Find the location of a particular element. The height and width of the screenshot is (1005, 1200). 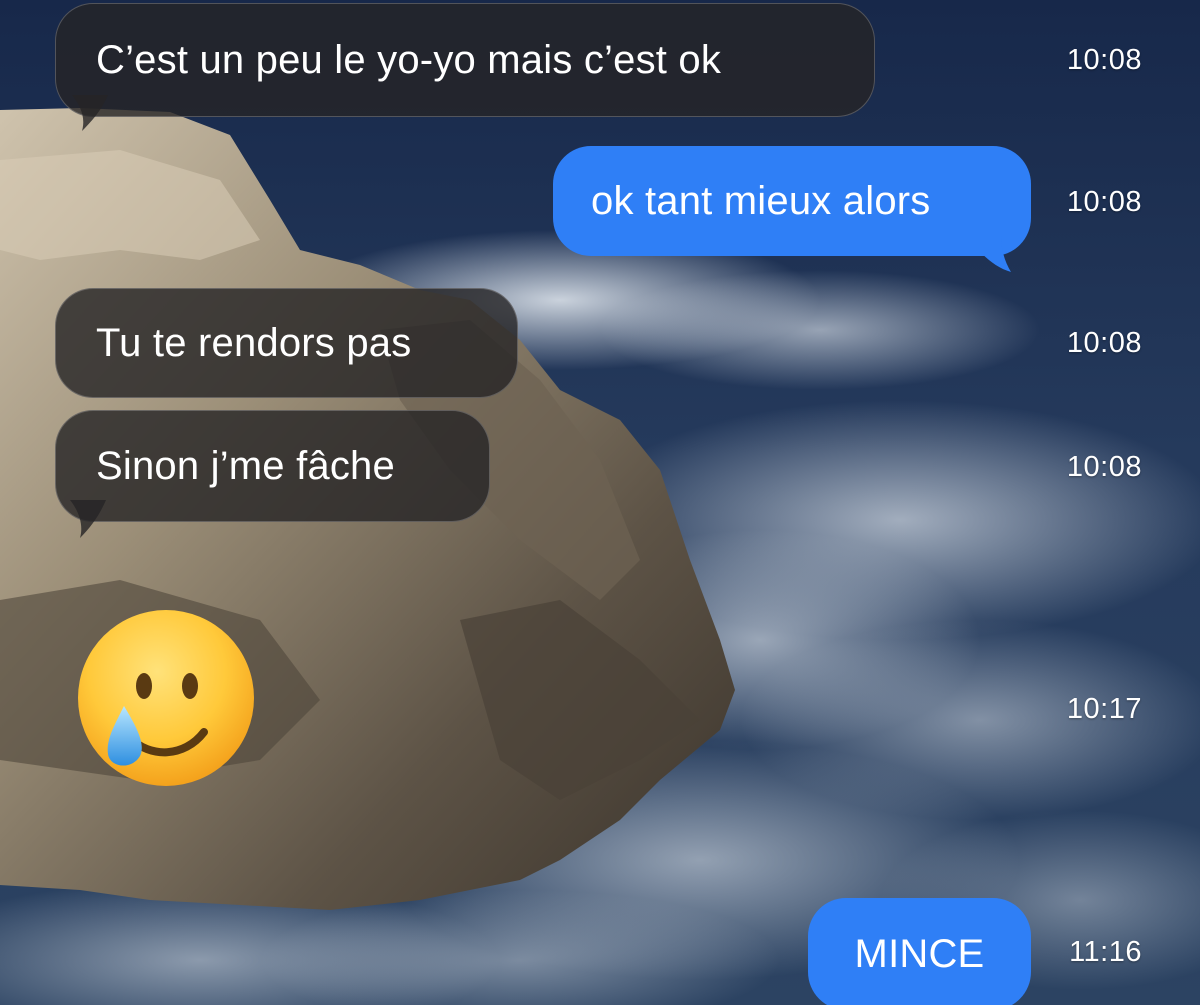

emoji-message is located at coordinates (165, 701).